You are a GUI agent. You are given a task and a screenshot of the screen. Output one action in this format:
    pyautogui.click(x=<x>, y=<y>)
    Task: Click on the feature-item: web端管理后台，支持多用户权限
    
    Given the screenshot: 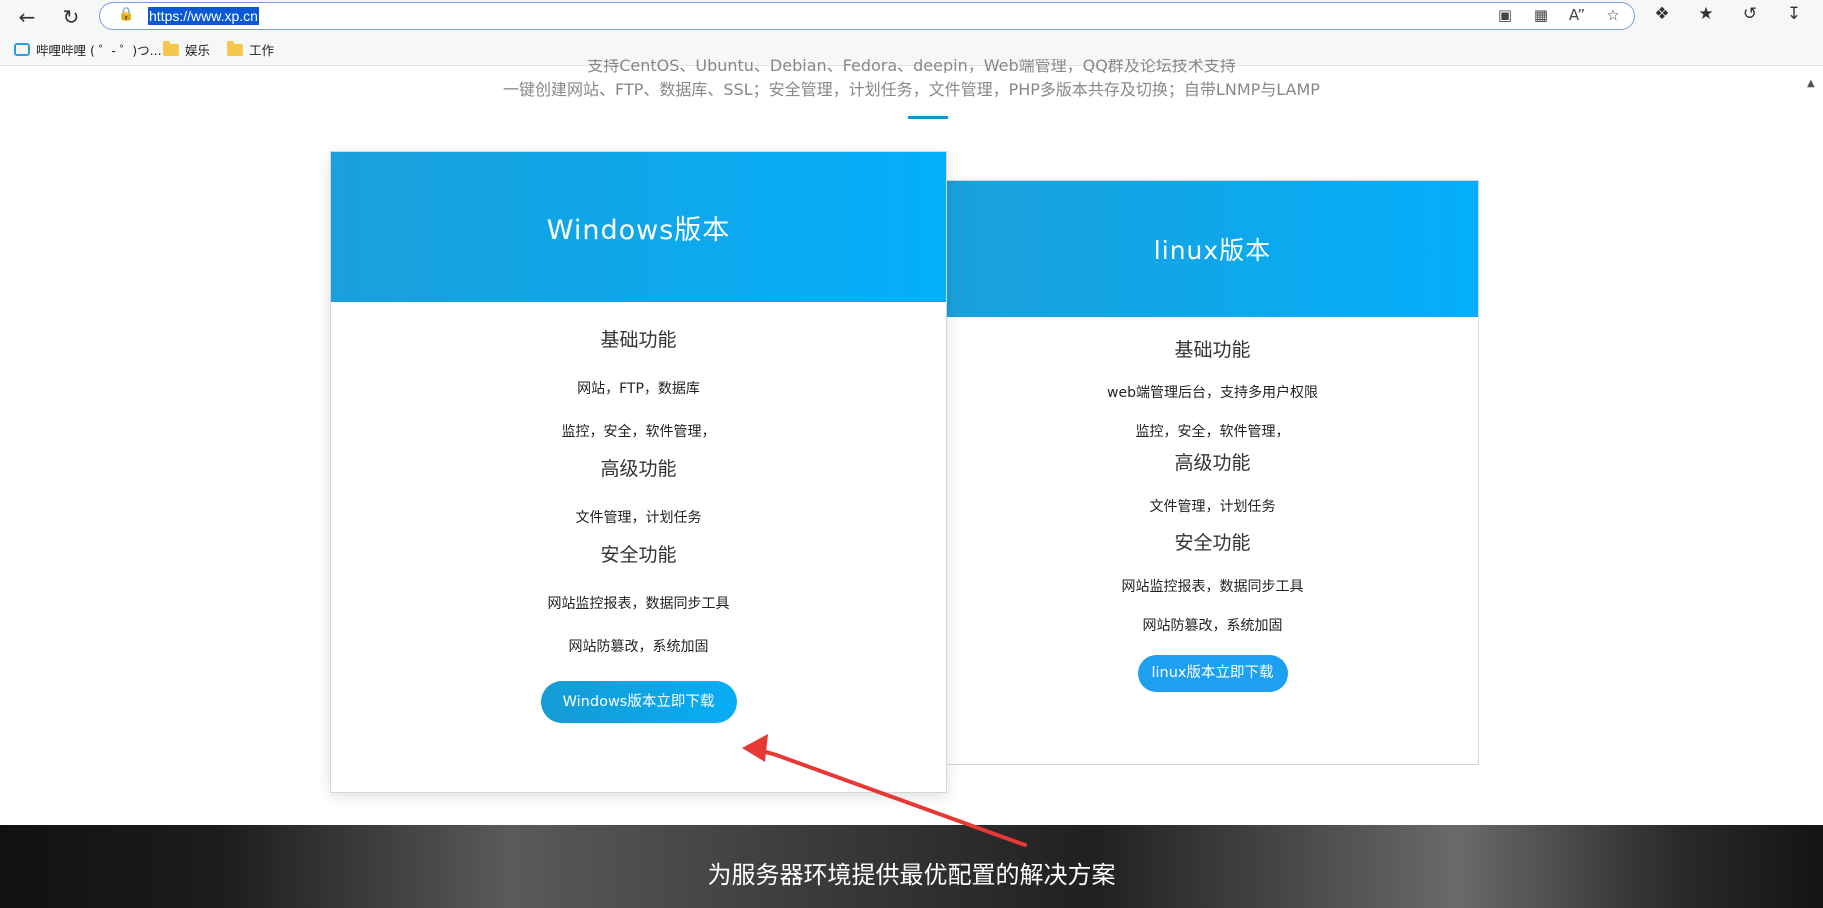 What is the action you would take?
    pyautogui.click(x=1212, y=393)
    